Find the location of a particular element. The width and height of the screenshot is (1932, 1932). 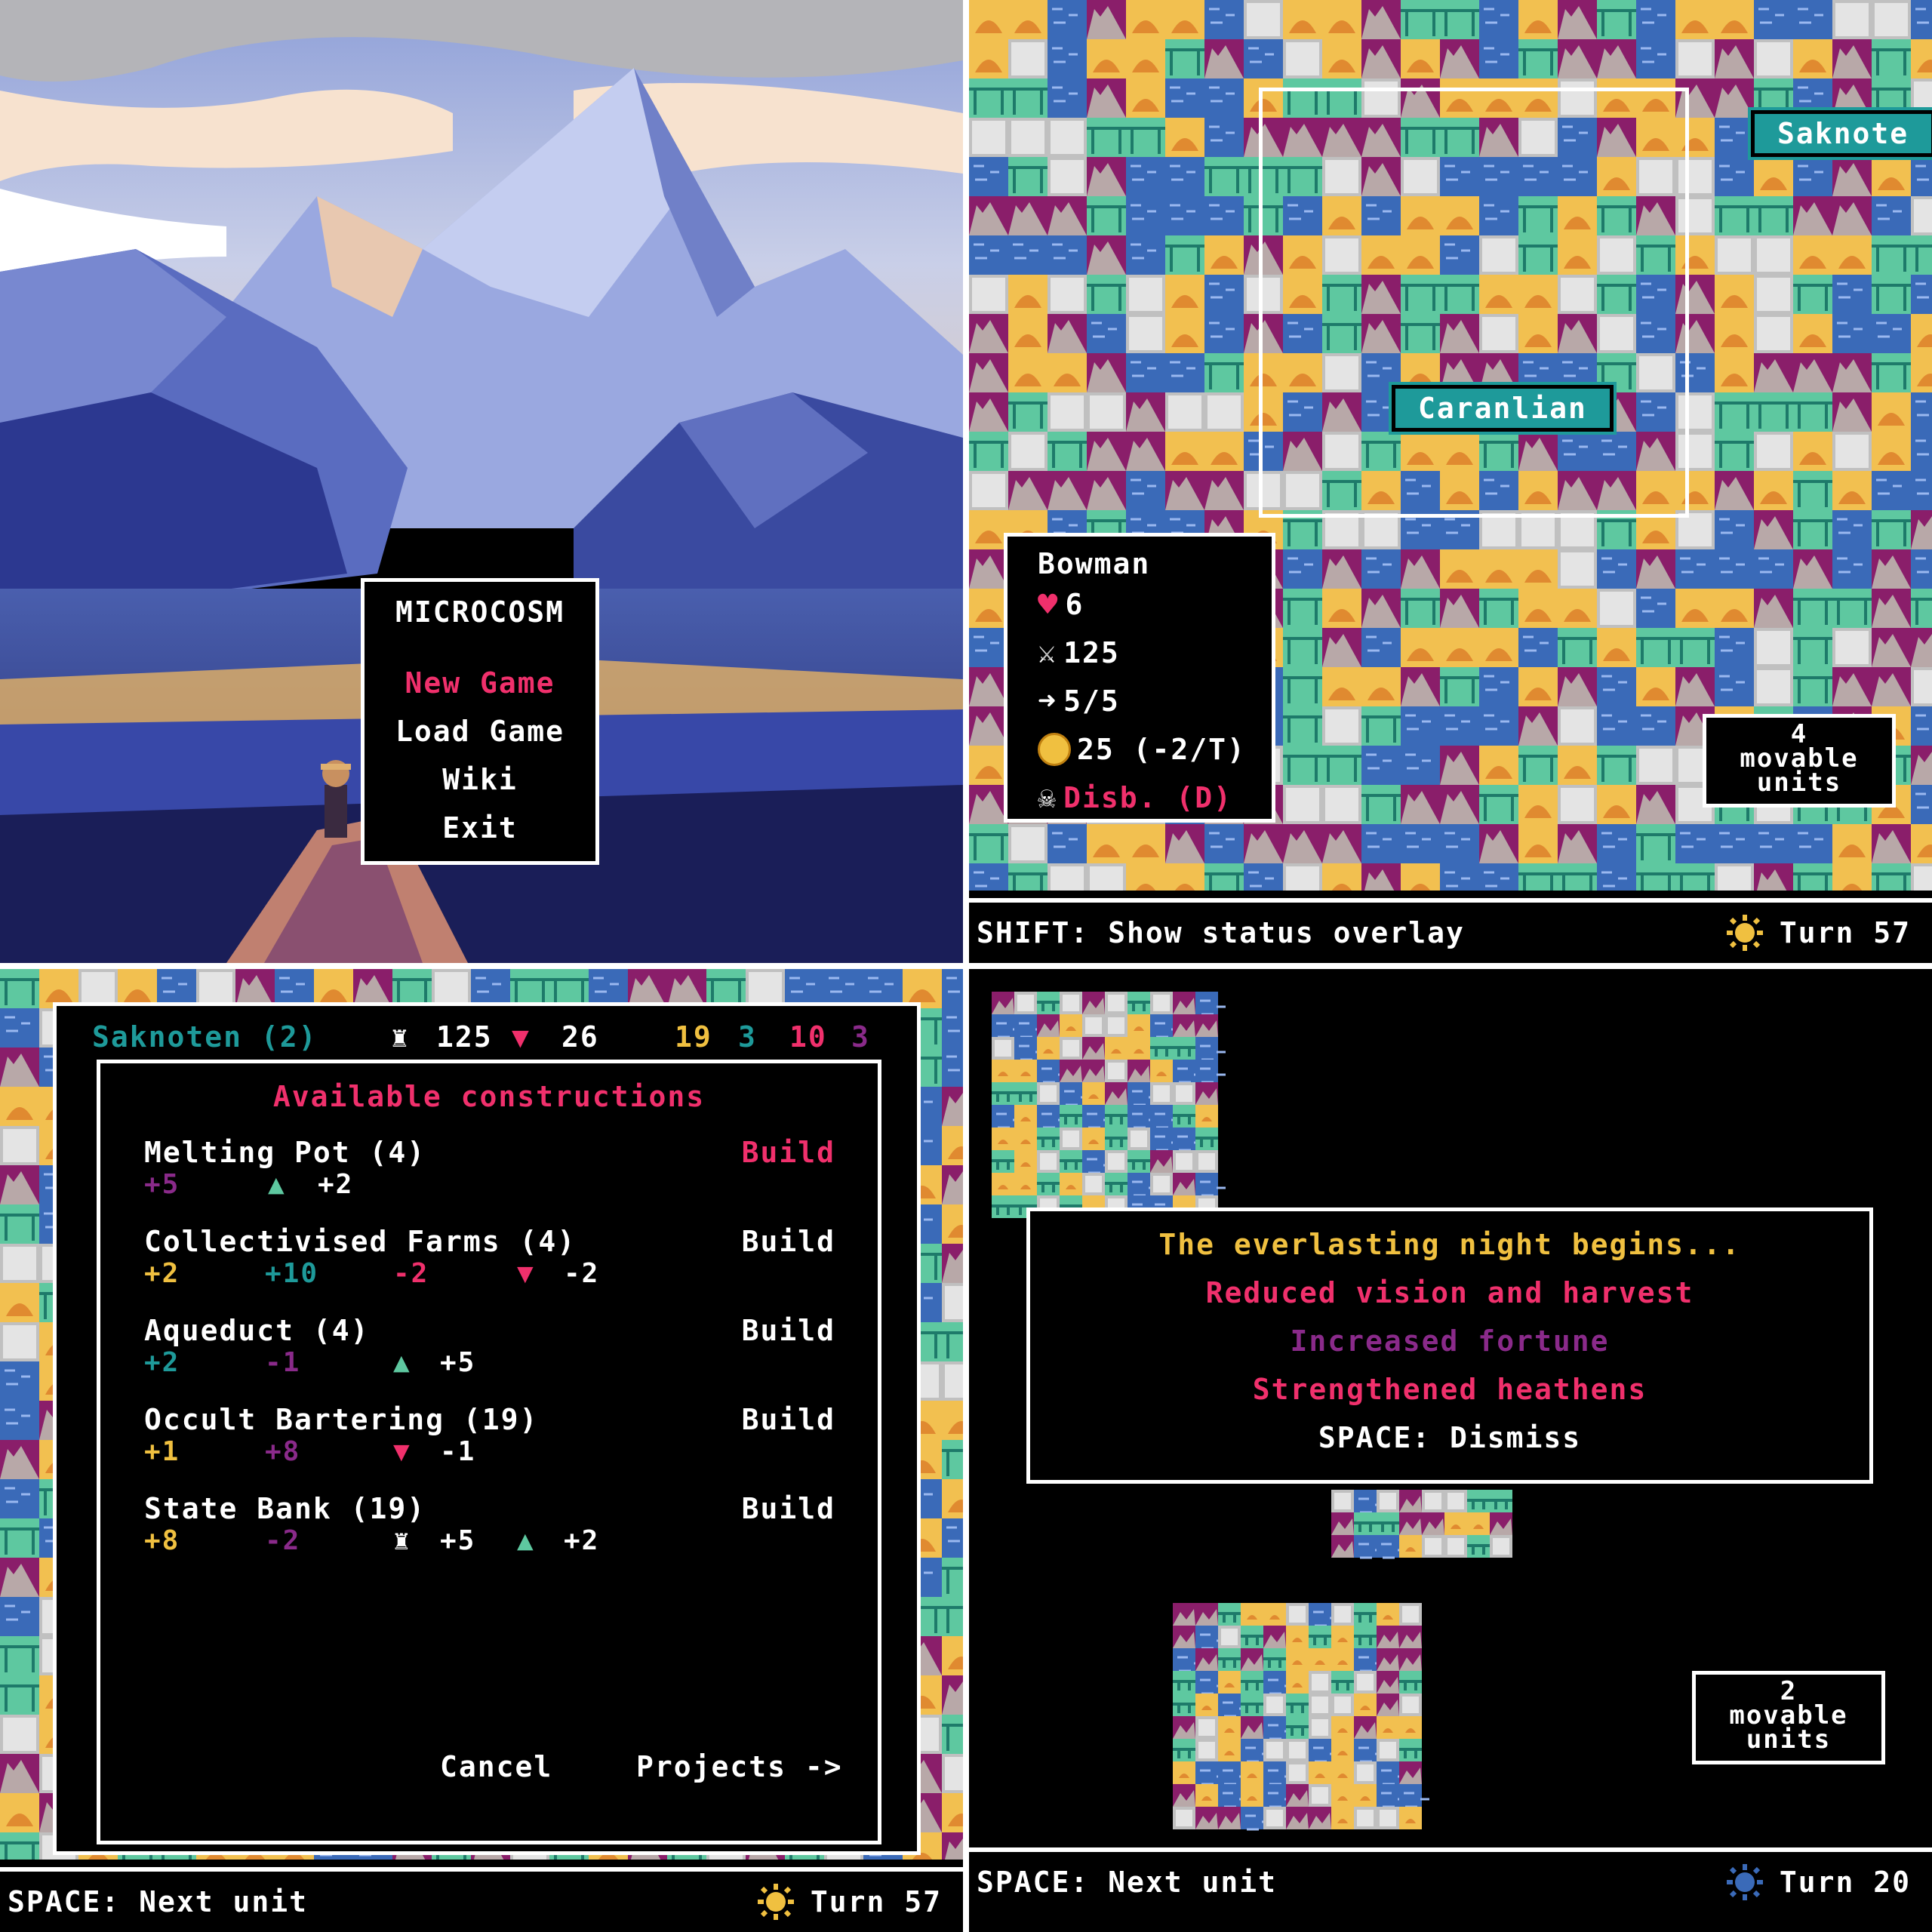

building-row: Aqueduct (4) Build +2 -1 ▲ +5 is located at coordinates (489, 1348).